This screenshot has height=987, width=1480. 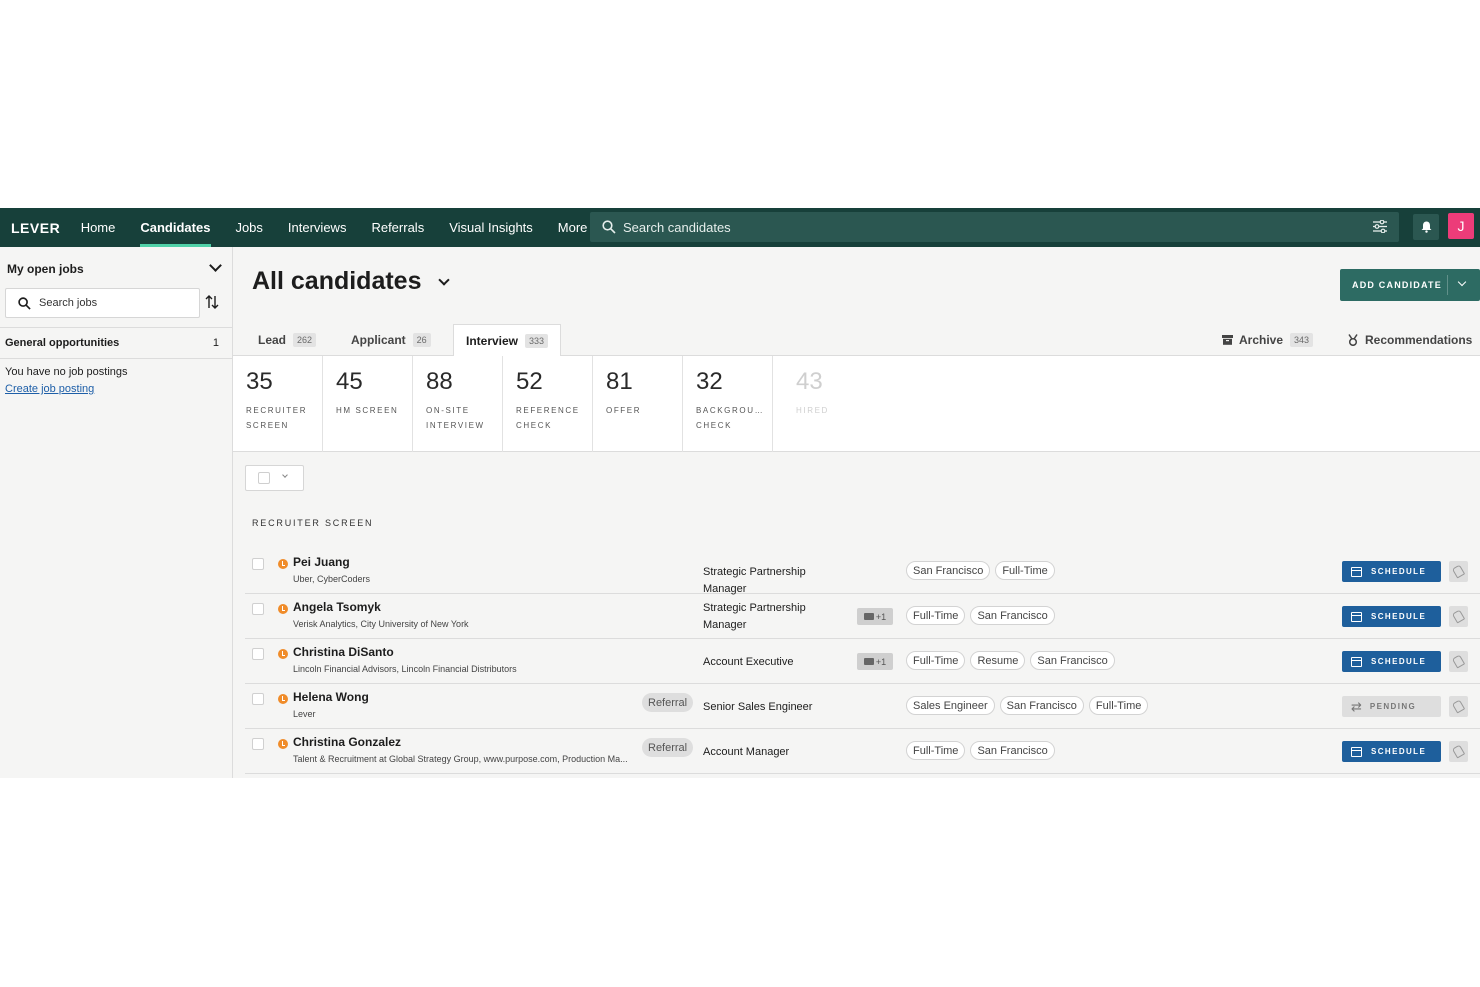 I want to click on stage-offer: 81 OFFER, so click(x=638, y=404).